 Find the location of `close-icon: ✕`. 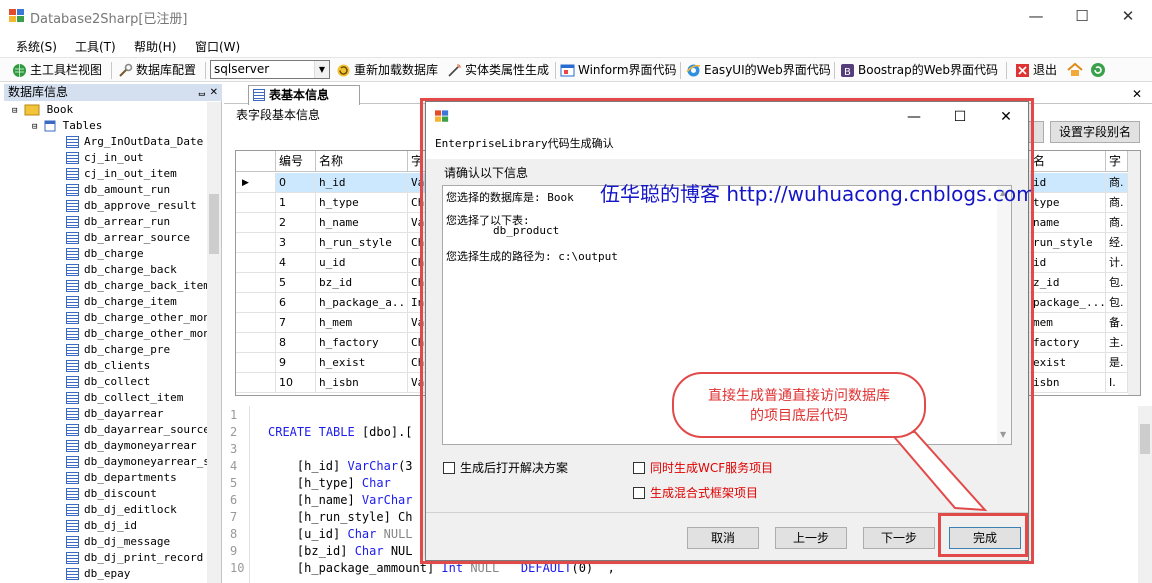

close-icon: ✕ is located at coordinates (1137, 94).